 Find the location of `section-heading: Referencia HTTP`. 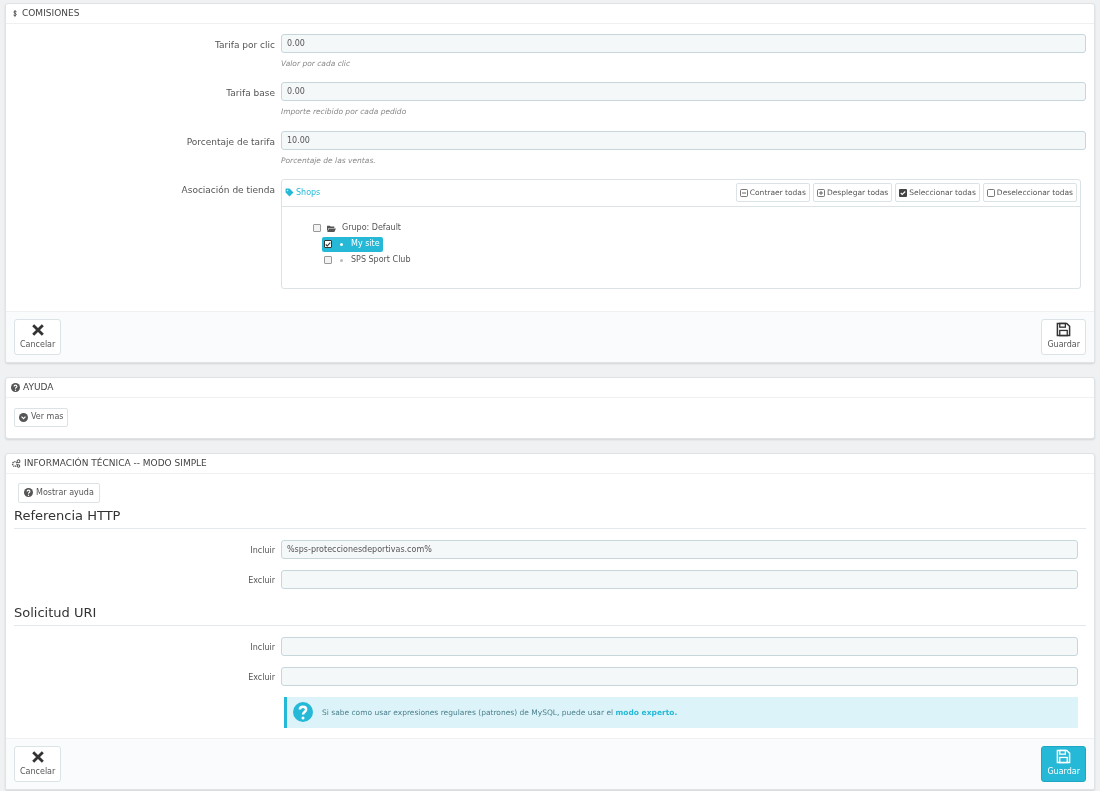

section-heading: Referencia HTTP is located at coordinates (67, 515).